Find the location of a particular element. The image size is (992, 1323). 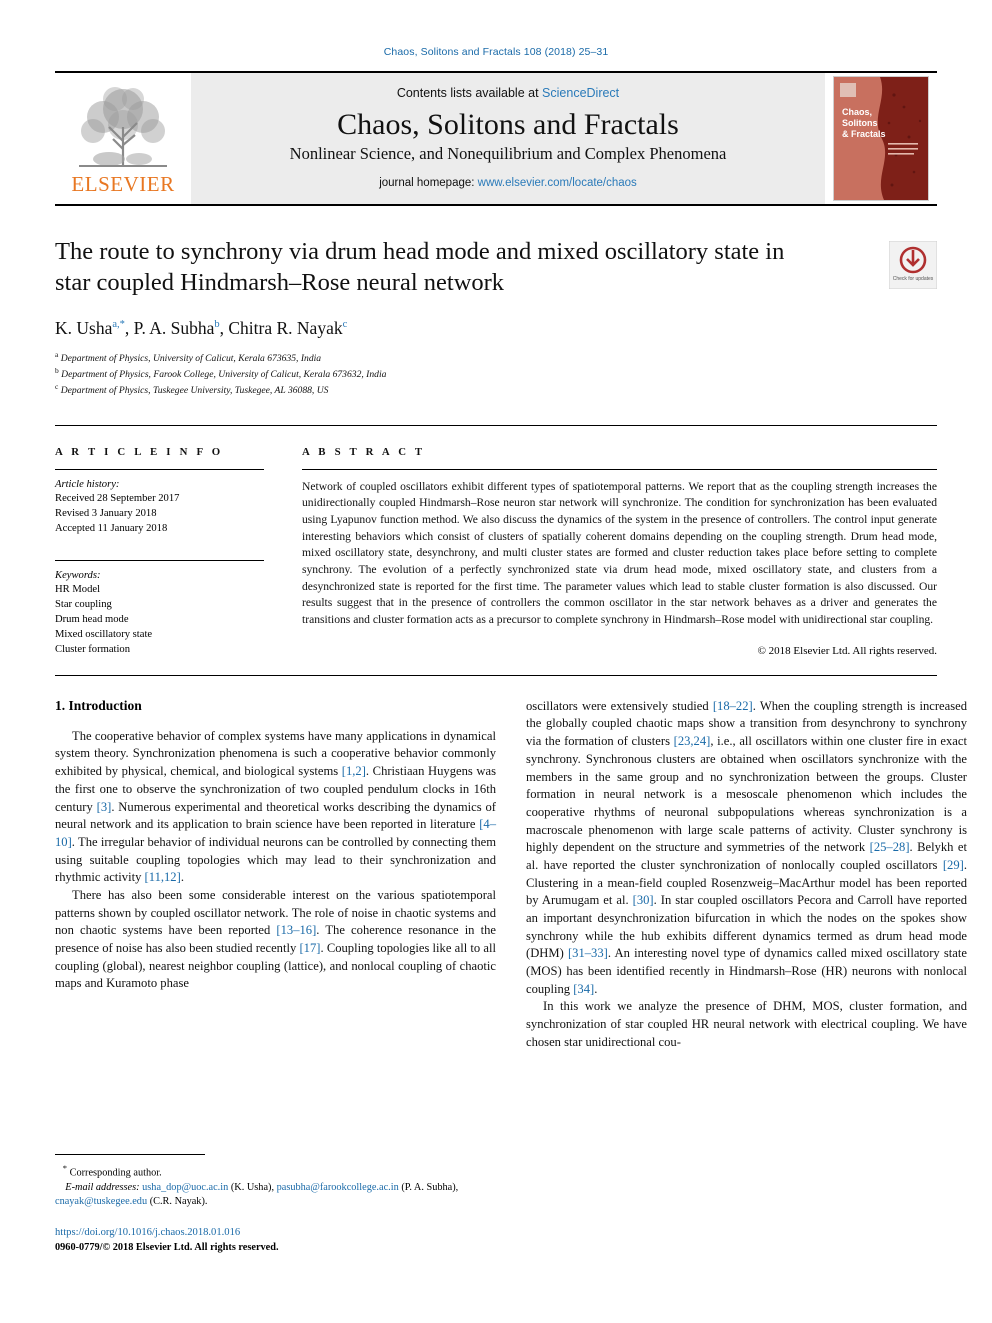

email-owner: (P. A. Subha) is located at coordinates (428, 1187).